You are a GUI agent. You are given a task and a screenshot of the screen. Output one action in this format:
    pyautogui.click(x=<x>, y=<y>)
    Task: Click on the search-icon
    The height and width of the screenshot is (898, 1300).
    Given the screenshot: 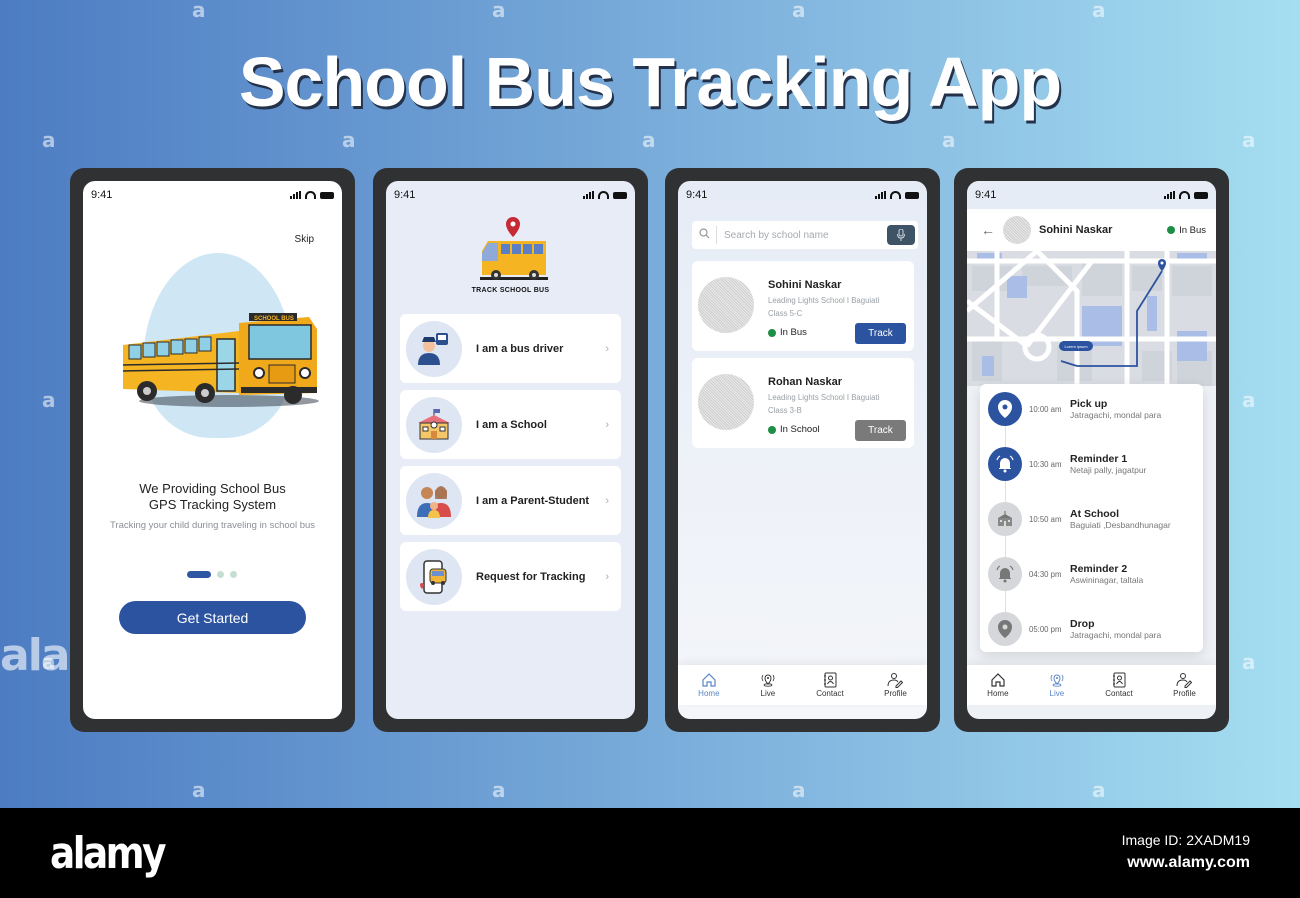 What is the action you would take?
    pyautogui.click(x=704, y=235)
    